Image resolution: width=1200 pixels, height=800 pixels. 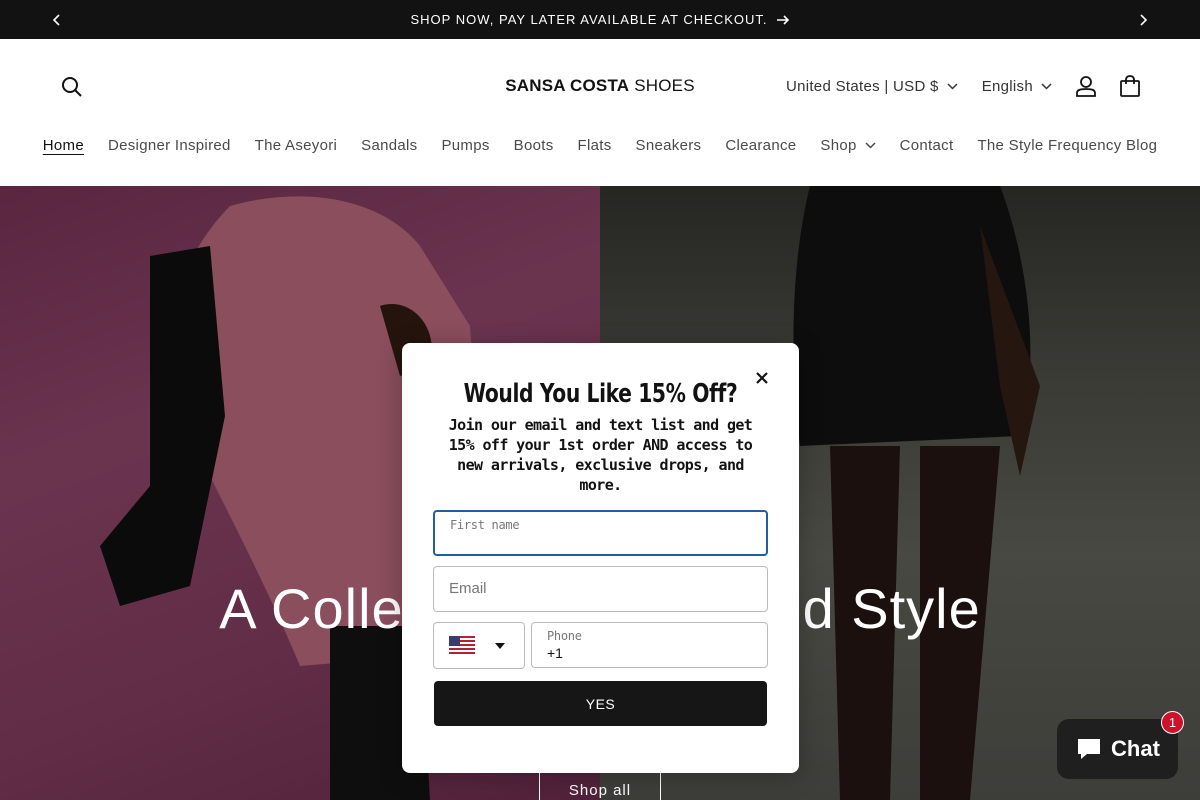 What do you see at coordinates (762, 378) in the screenshot?
I see `close-icon` at bounding box center [762, 378].